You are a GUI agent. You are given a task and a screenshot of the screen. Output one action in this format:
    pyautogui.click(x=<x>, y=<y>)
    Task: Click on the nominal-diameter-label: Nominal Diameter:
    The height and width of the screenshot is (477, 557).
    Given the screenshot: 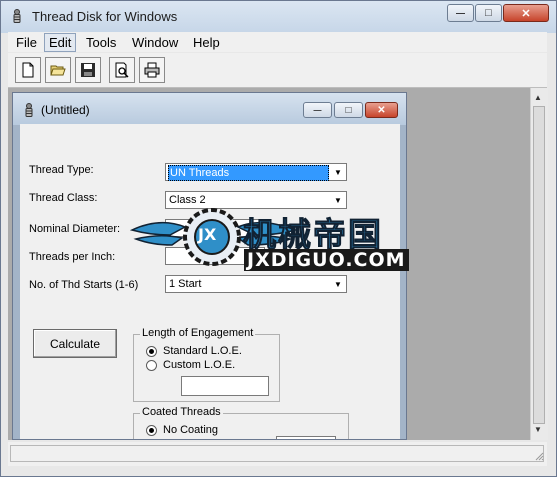 What is the action you would take?
    pyautogui.click(x=75, y=229)
    